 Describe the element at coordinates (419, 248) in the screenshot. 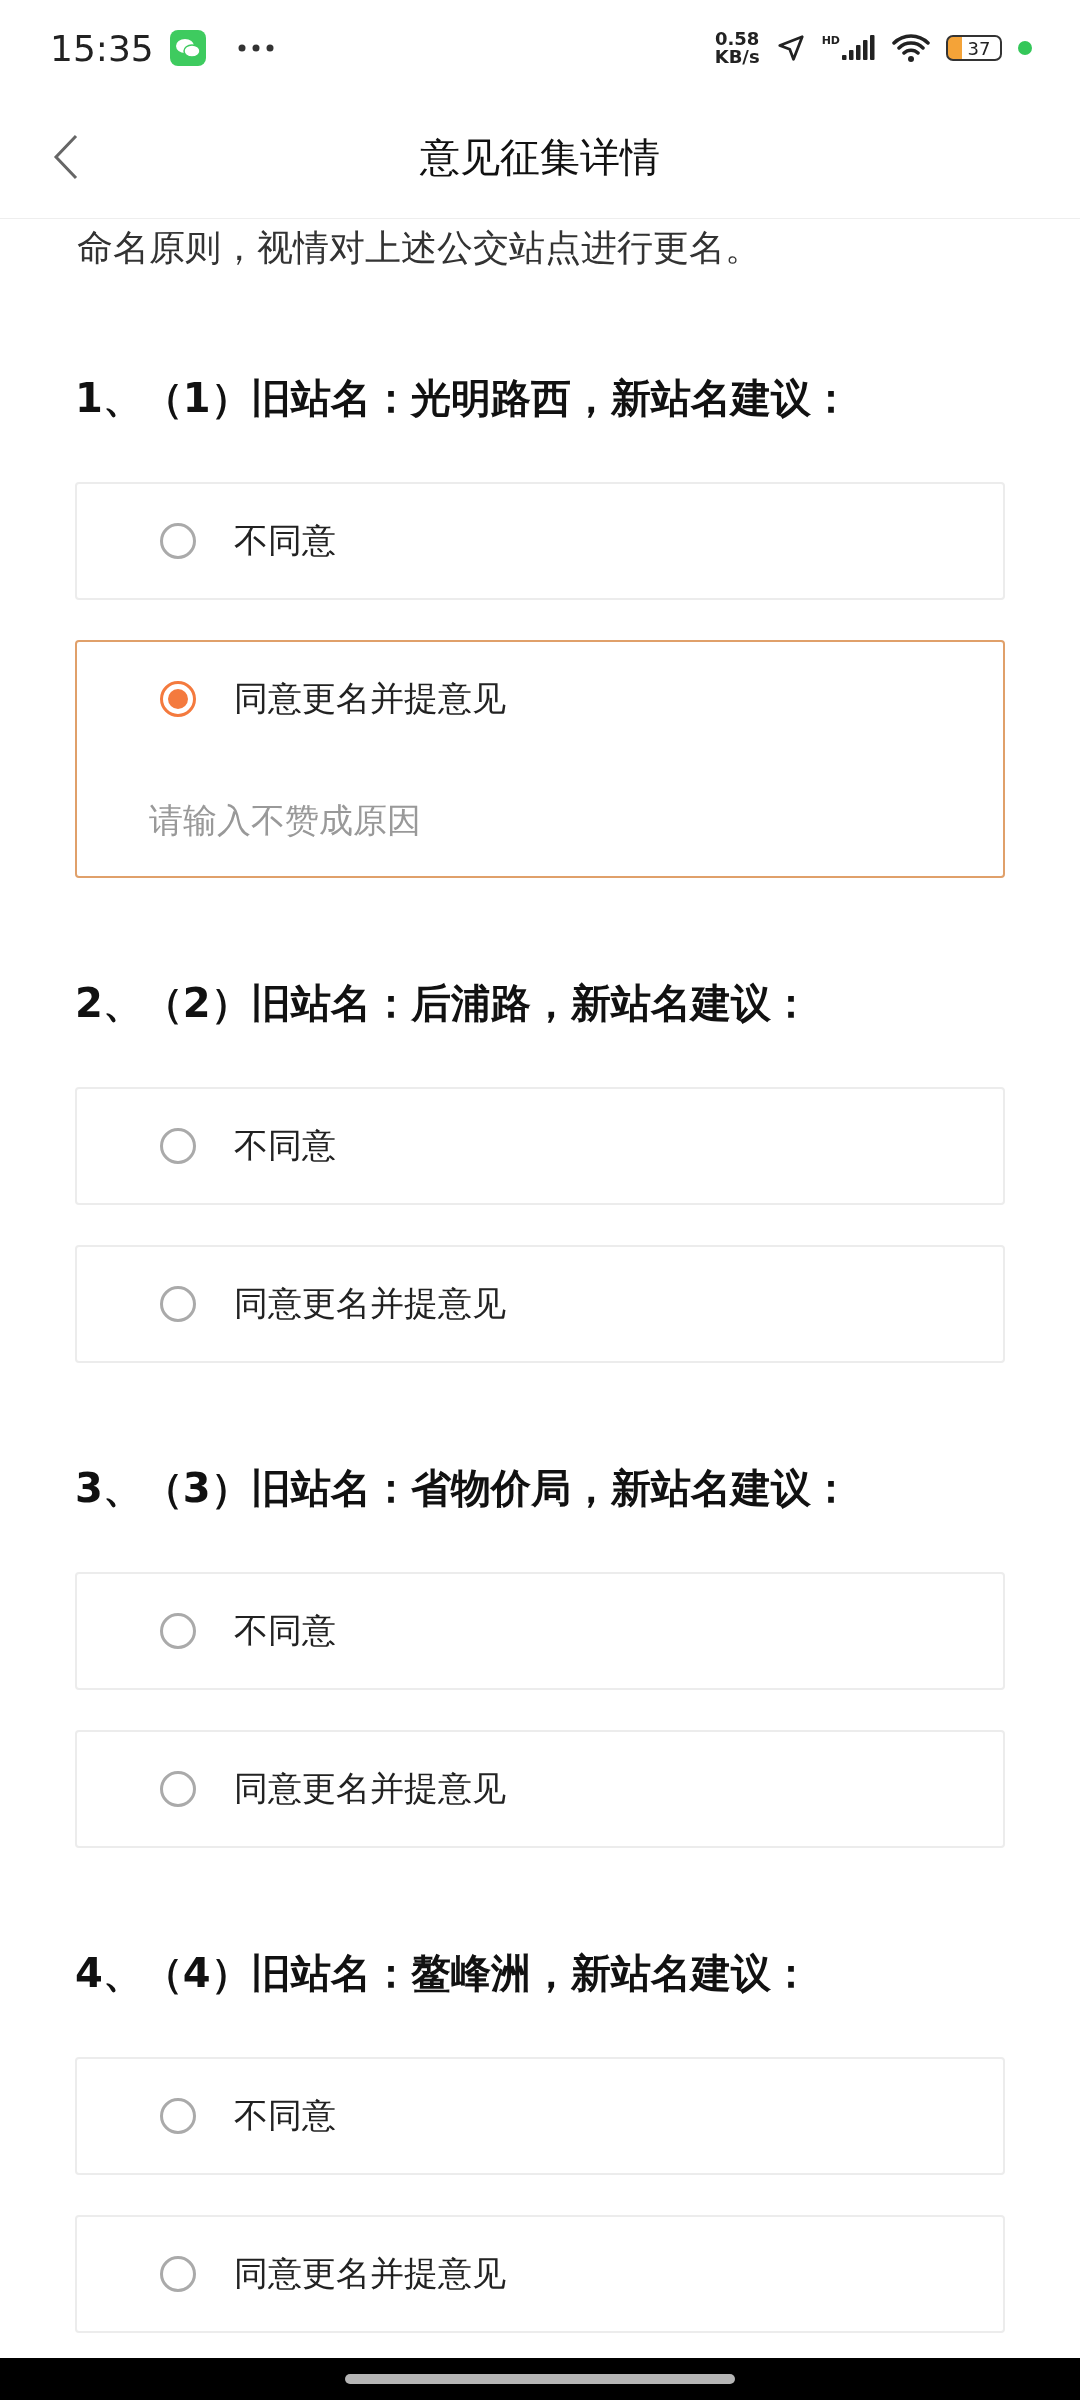

I see `intro-text: 命名原则，视情对上述公交站点进行更名。` at that location.